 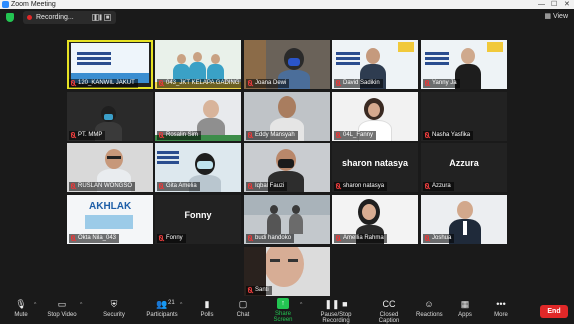 I want to click on security-button: ⛨ Security, so click(x=114, y=308).